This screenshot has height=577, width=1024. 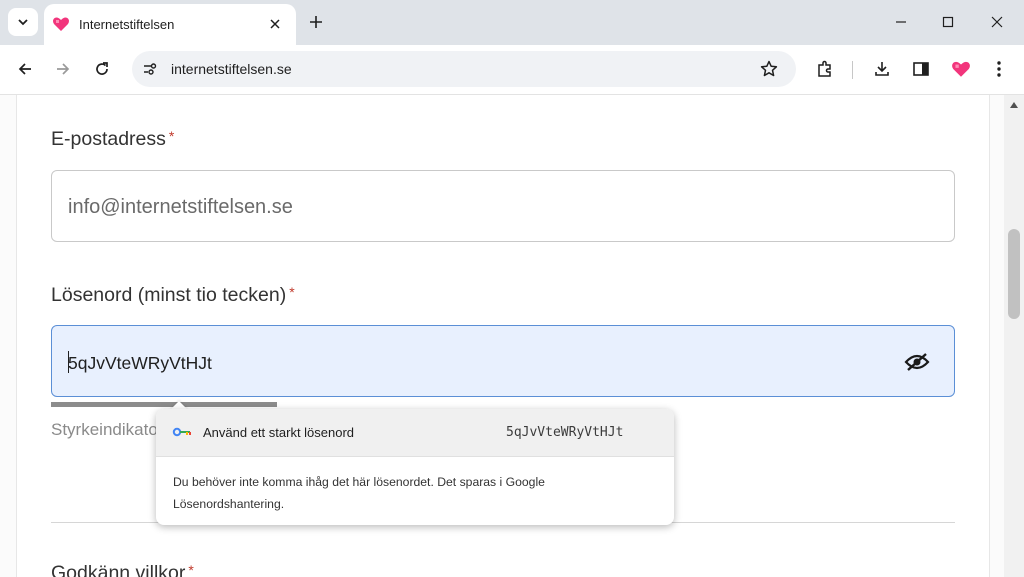 I want to click on back-icon, so click(x=24, y=69).